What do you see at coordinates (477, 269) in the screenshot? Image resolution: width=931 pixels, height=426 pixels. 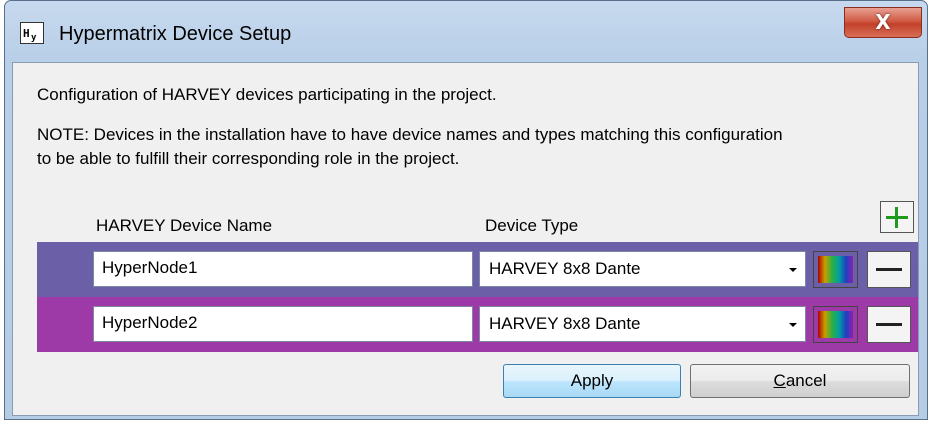 I see `device-row-1: HyperNode1 HARVEY 8x8 Dante` at bounding box center [477, 269].